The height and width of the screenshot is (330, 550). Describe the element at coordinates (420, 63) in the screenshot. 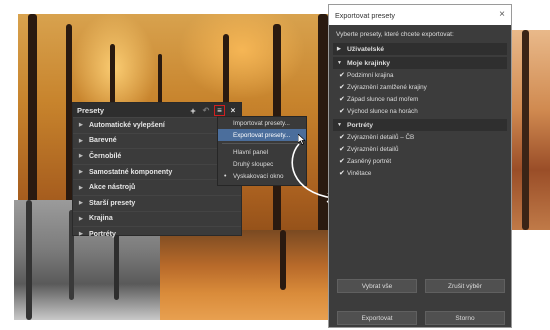

I see `group-header-landscapes: ▼ Moje krajinky` at that location.